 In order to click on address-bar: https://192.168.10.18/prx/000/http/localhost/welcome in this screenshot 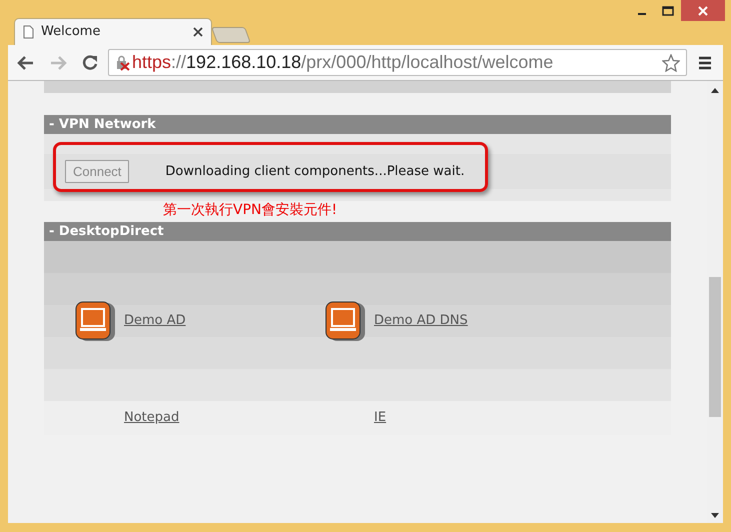, I will do `click(397, 62)`.